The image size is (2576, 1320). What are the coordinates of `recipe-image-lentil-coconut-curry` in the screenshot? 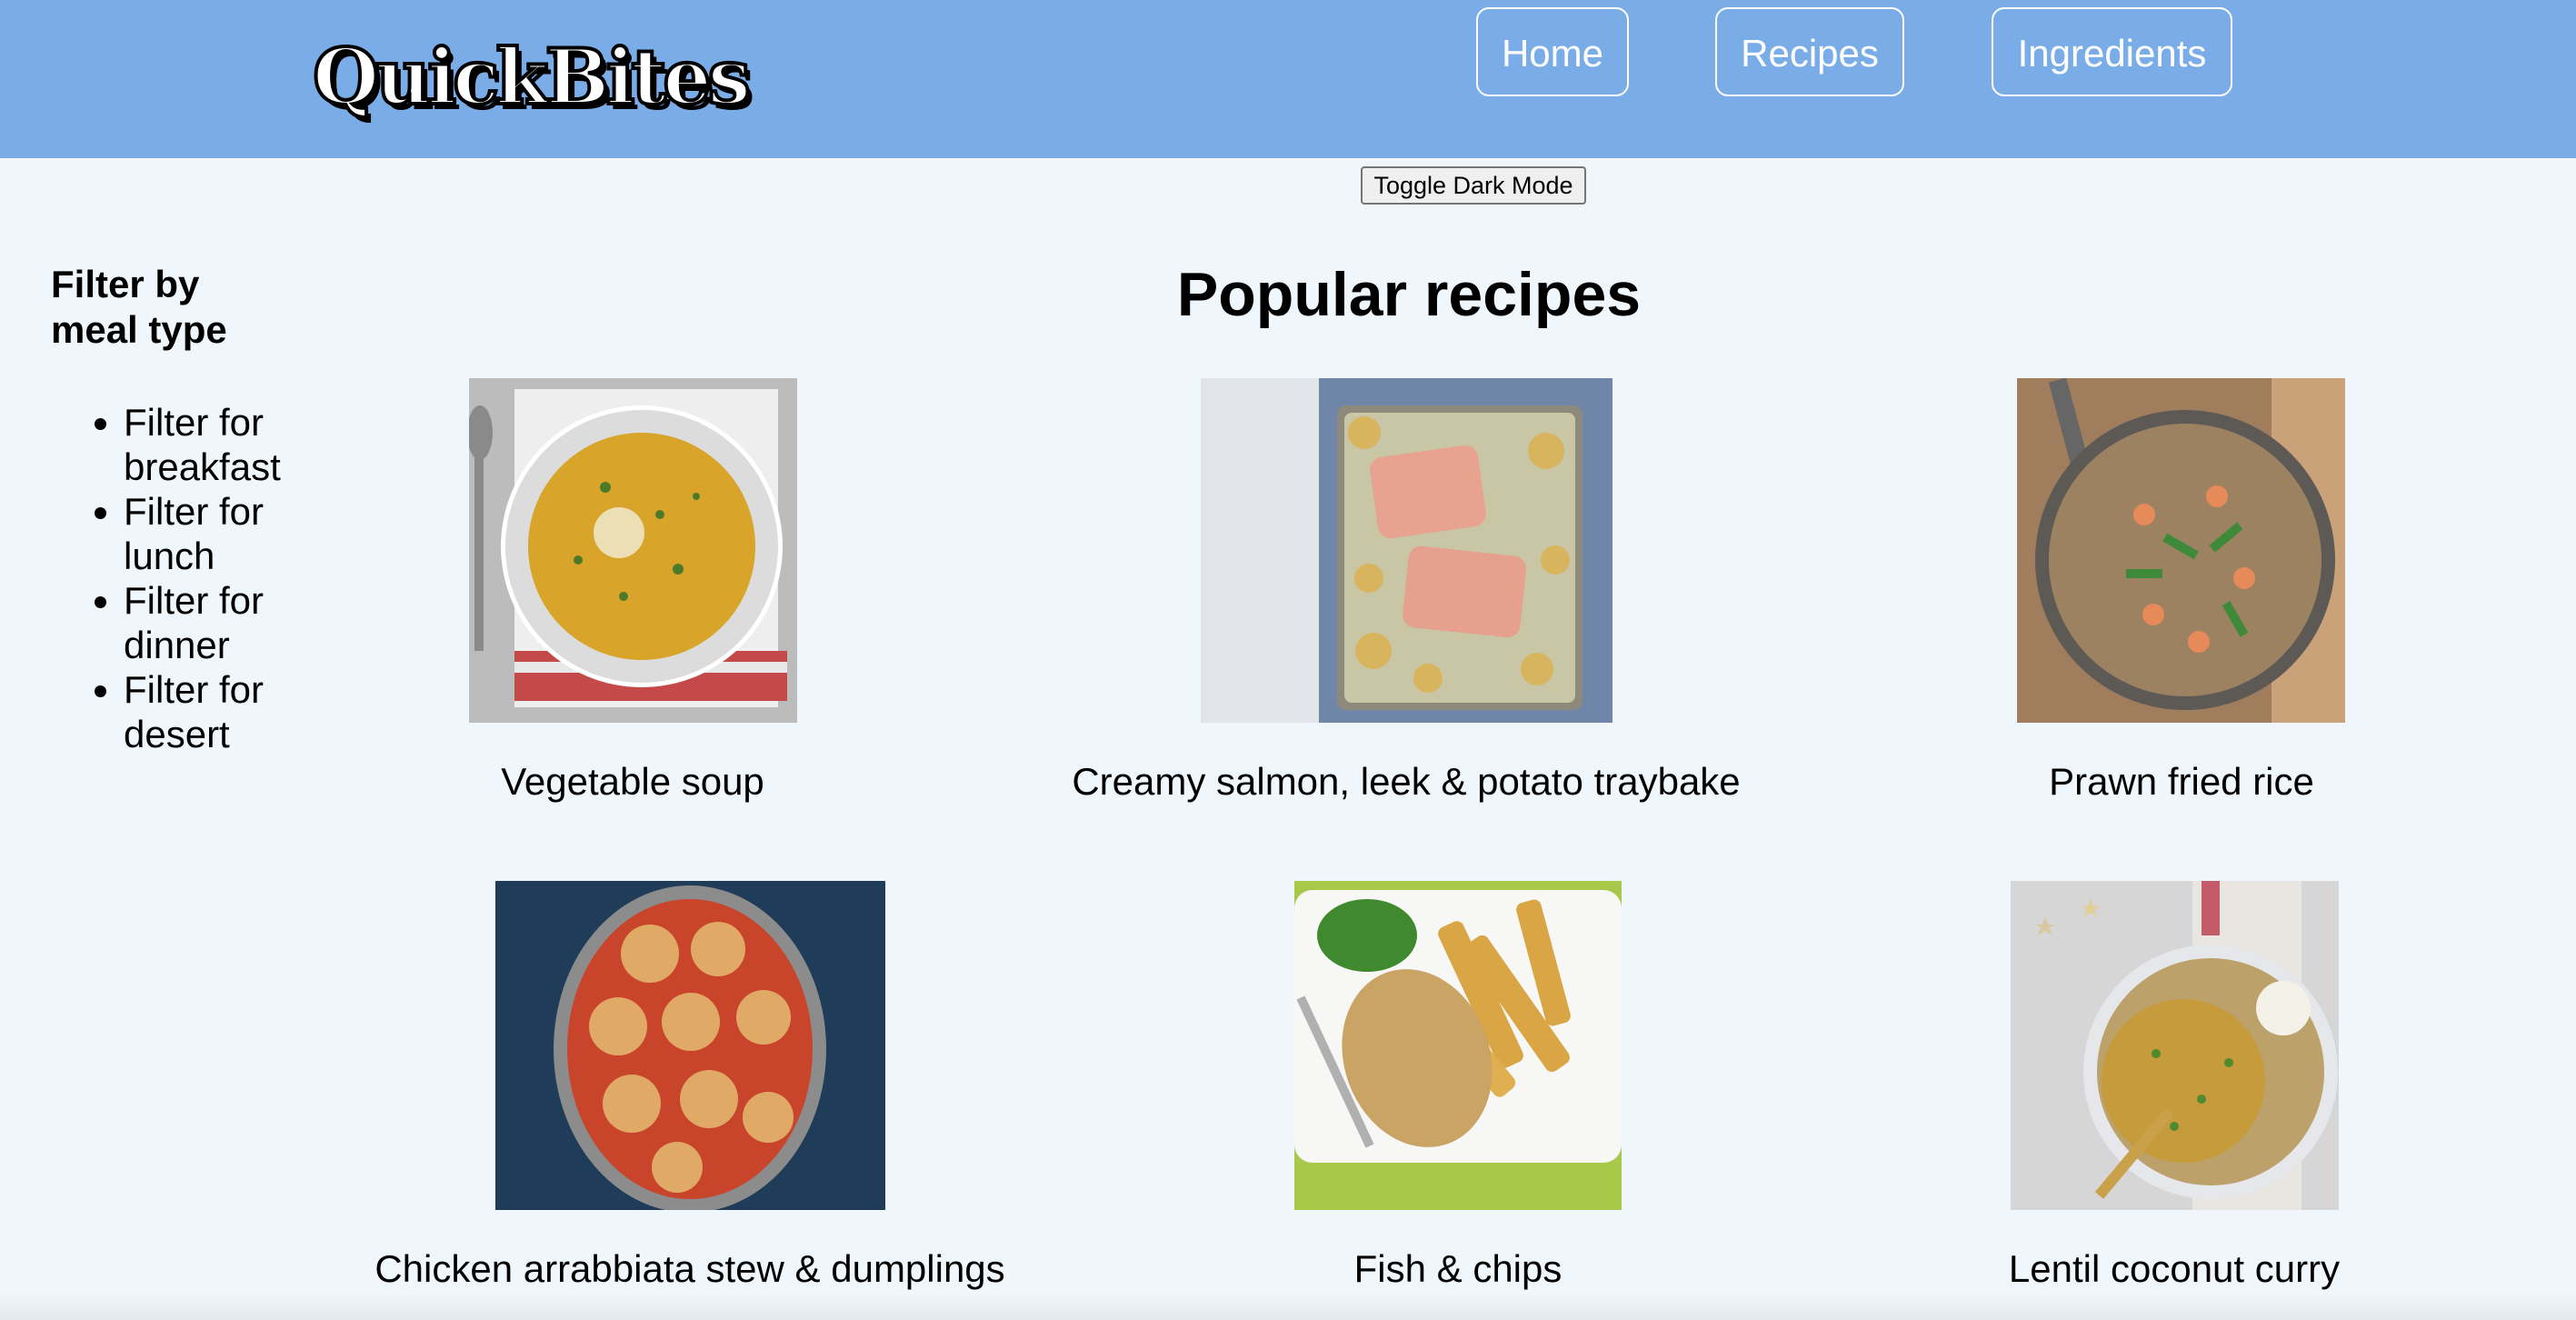 It's located at (2175, 1046).